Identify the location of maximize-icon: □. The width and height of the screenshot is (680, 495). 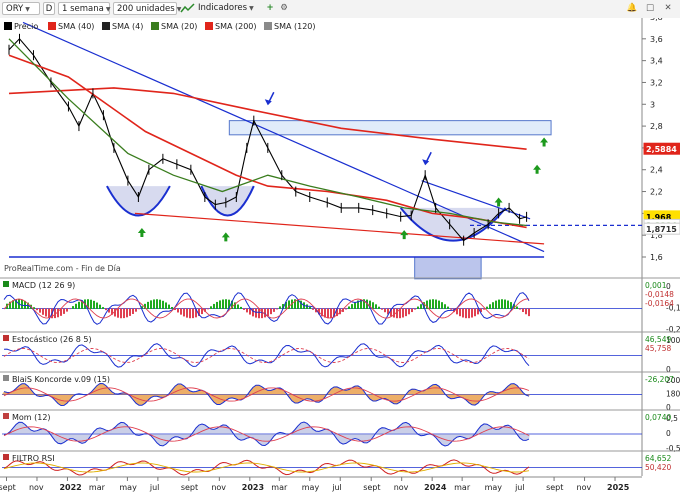
(650, 8).